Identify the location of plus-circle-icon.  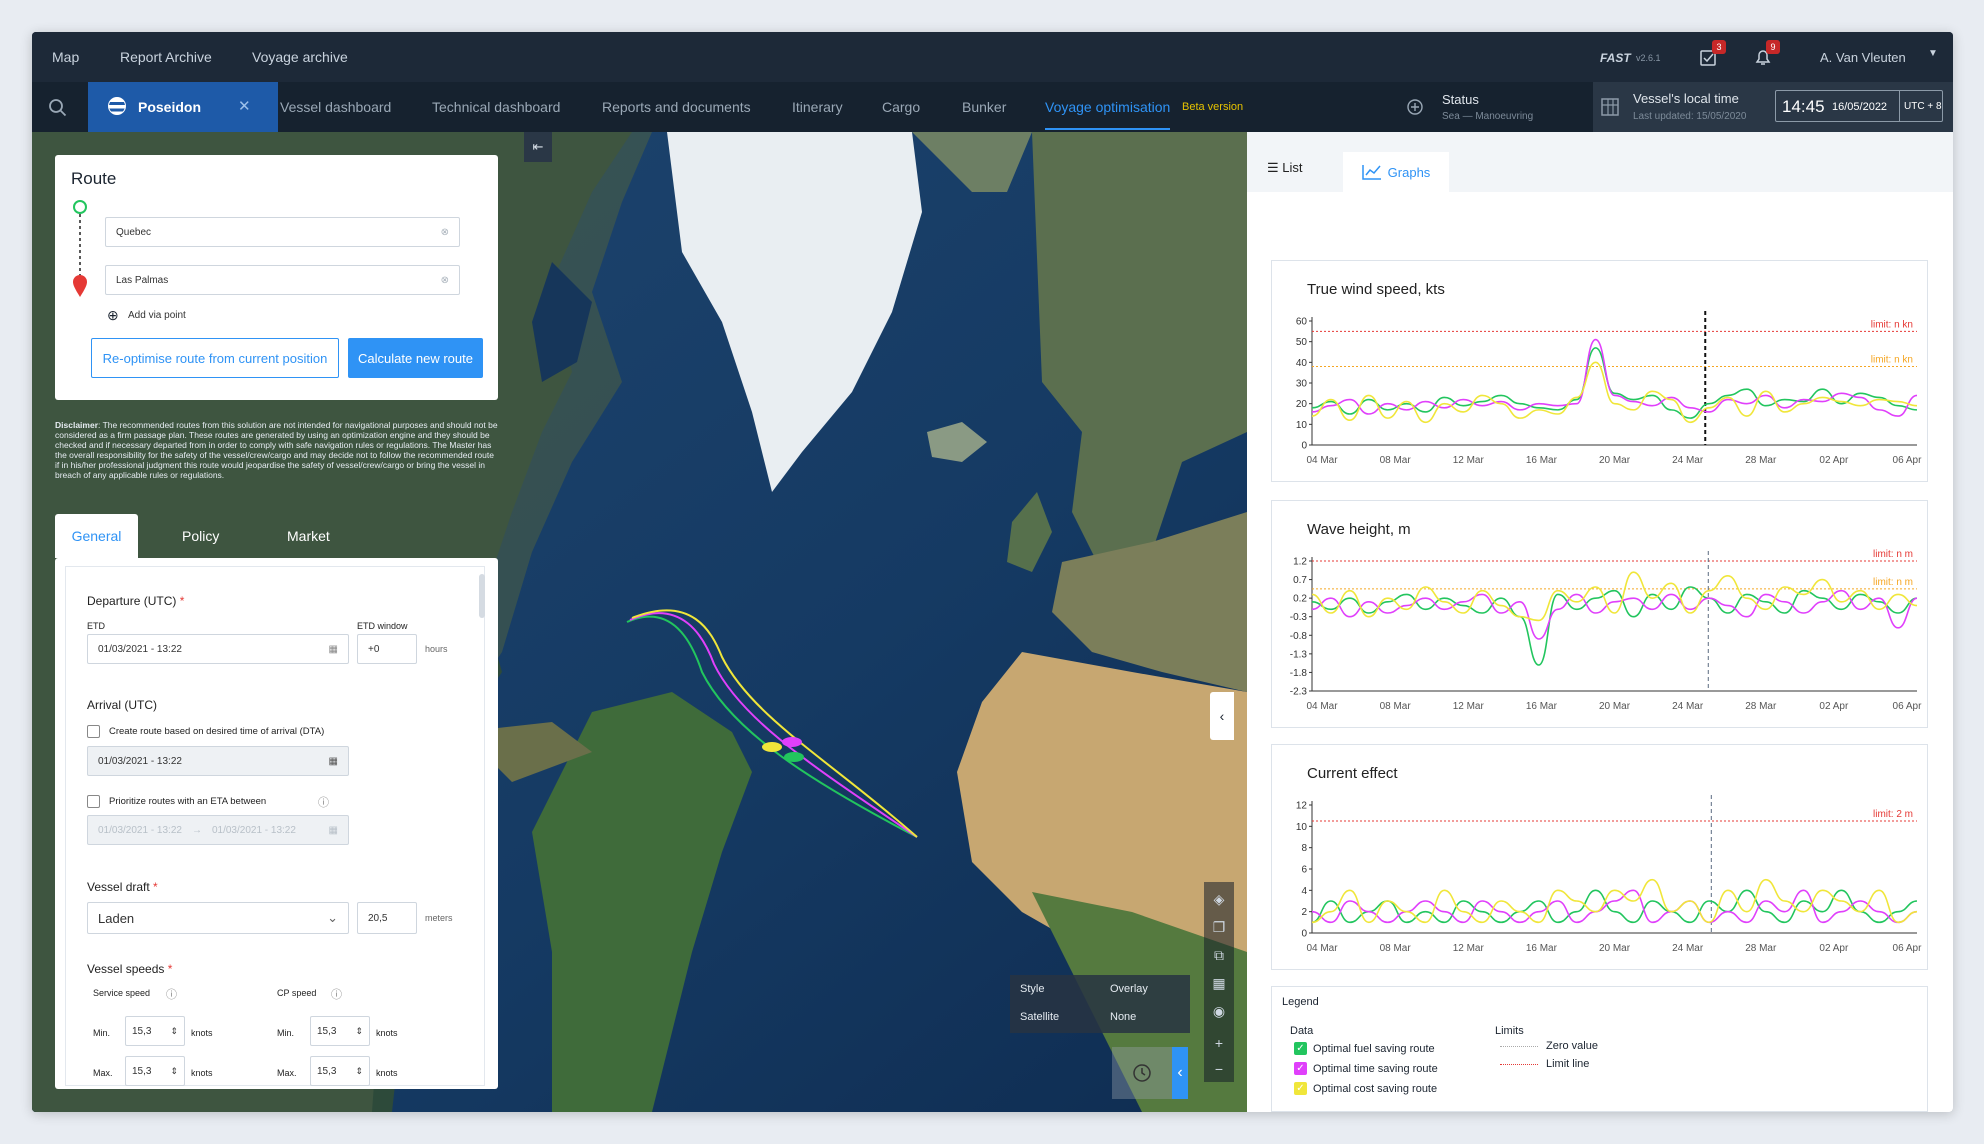
(1415, 107).